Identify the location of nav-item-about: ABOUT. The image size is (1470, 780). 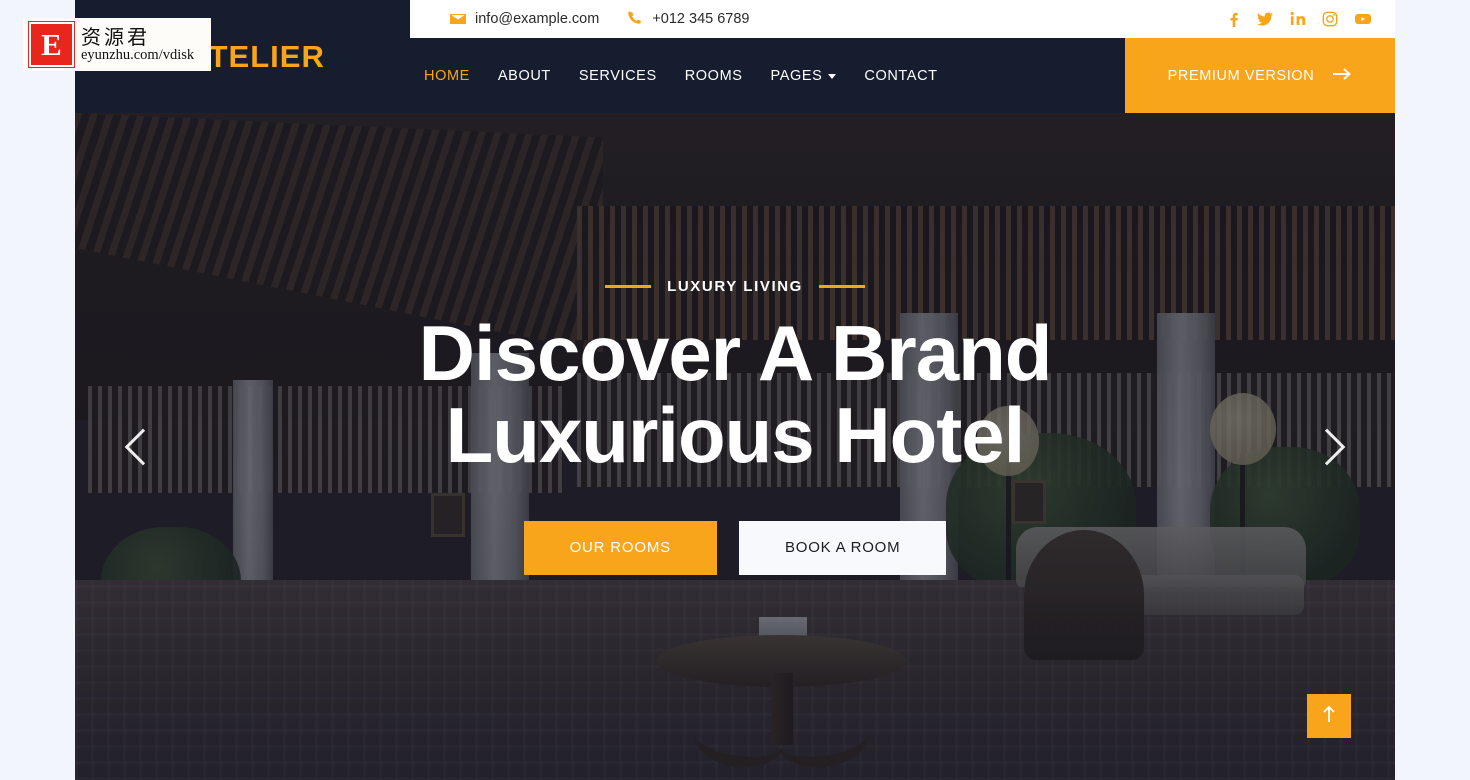
(524, 76).